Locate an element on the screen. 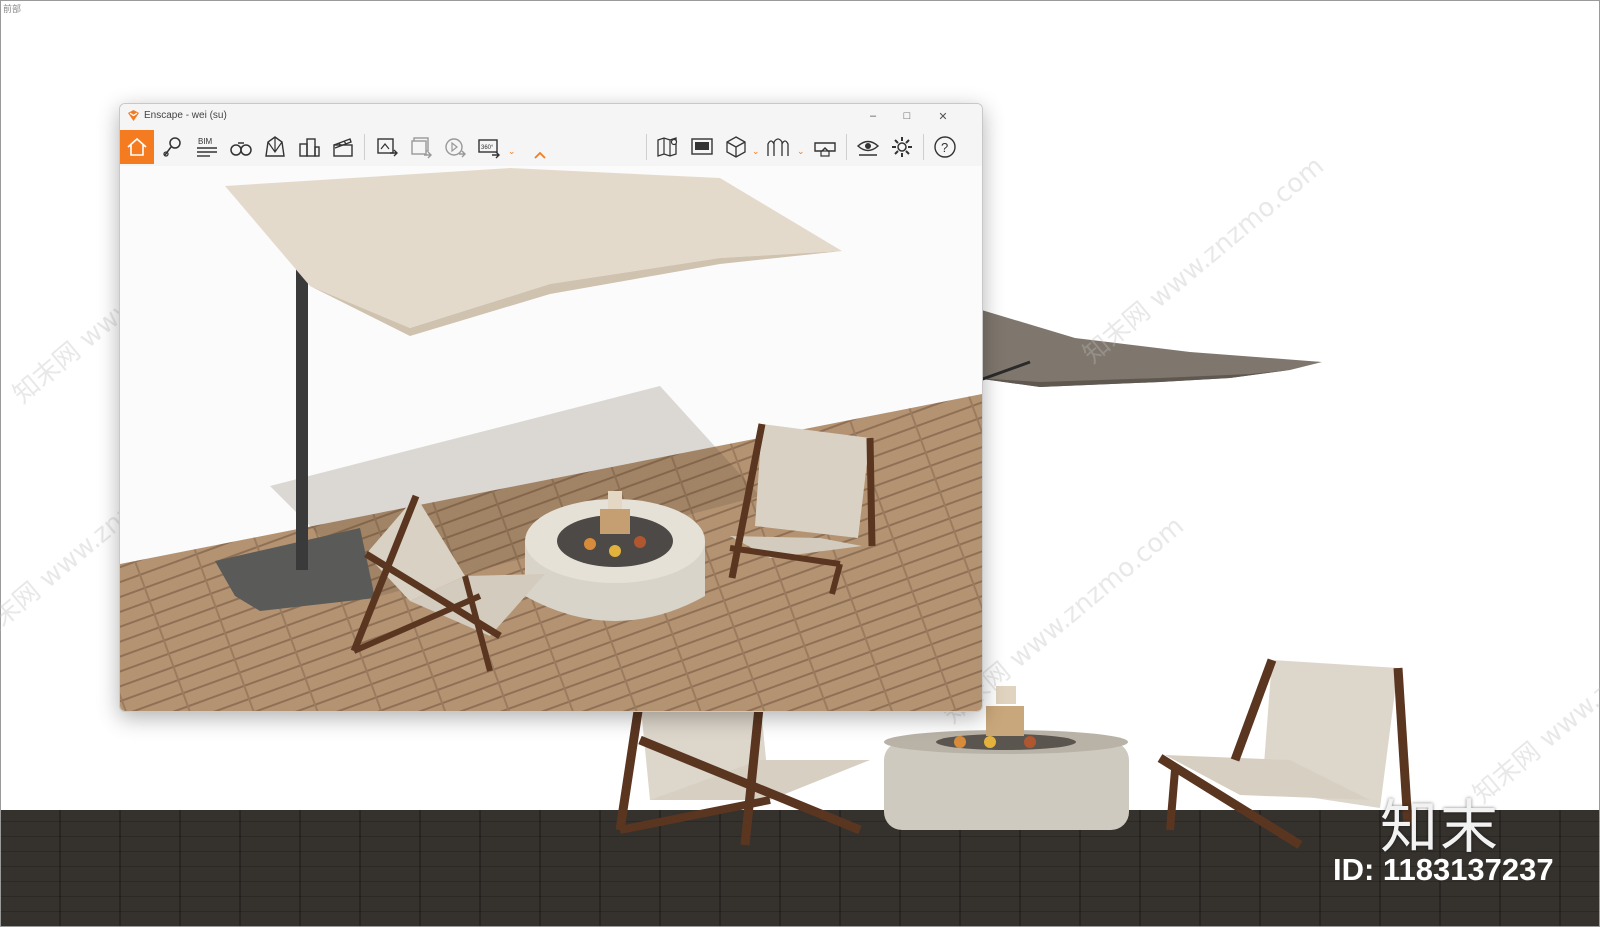 This screenshot has height=927, width=1600. vr-button is located at coordinates (825, 147).